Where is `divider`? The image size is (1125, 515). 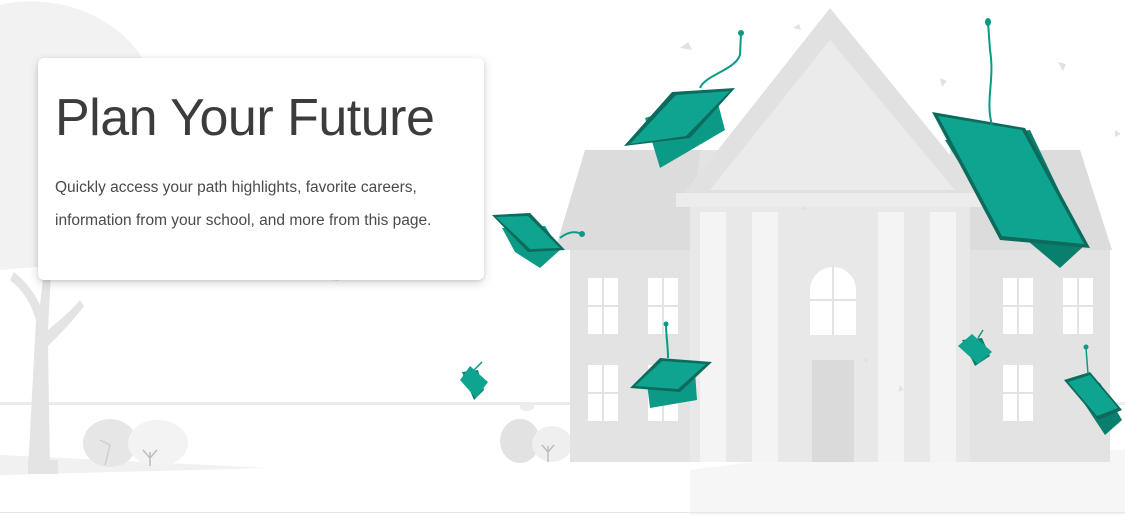
divider is located at coordinates (562, 512).